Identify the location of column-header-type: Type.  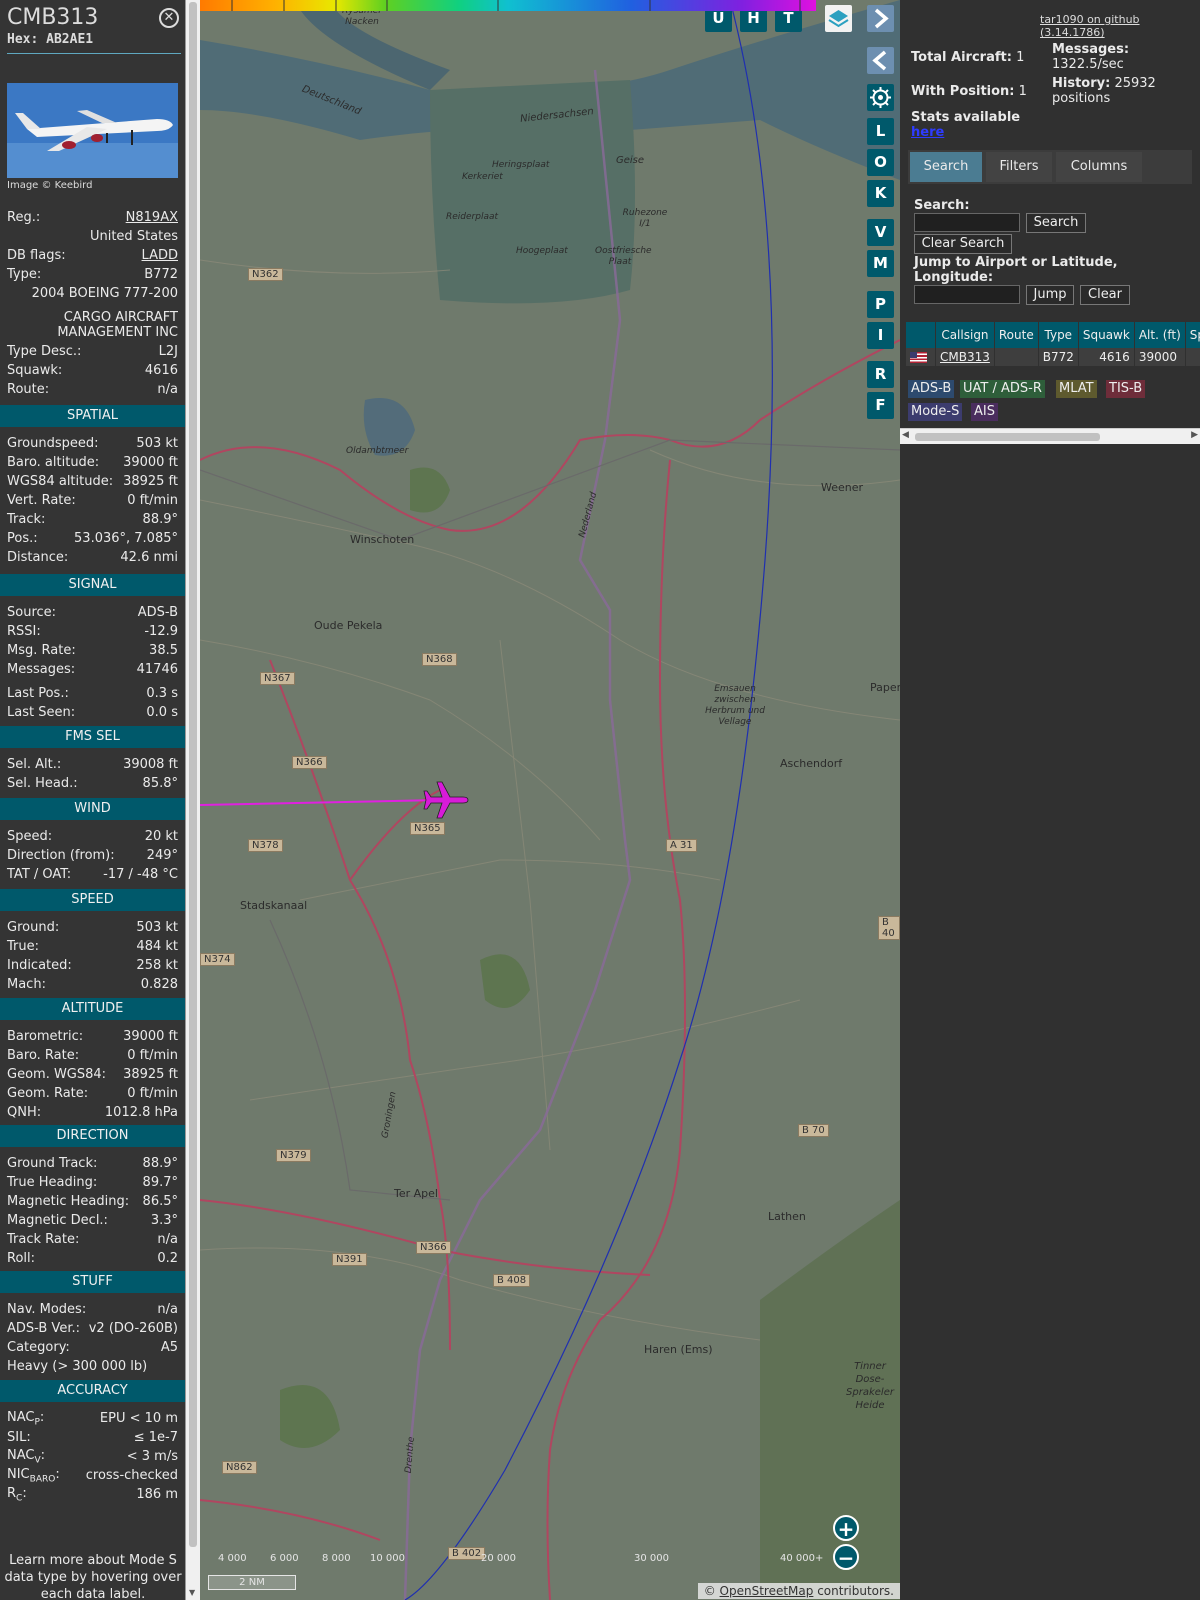
(1058, 335).